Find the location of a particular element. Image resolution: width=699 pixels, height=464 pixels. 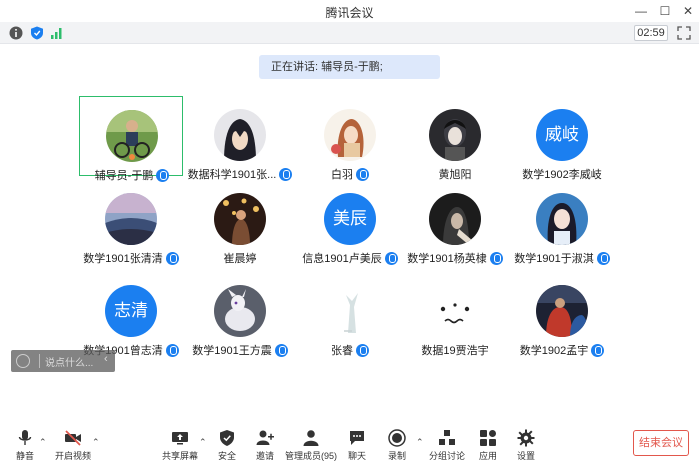

mute-options-chevron-icon: ⌃ is located at coordinates (43, 442).